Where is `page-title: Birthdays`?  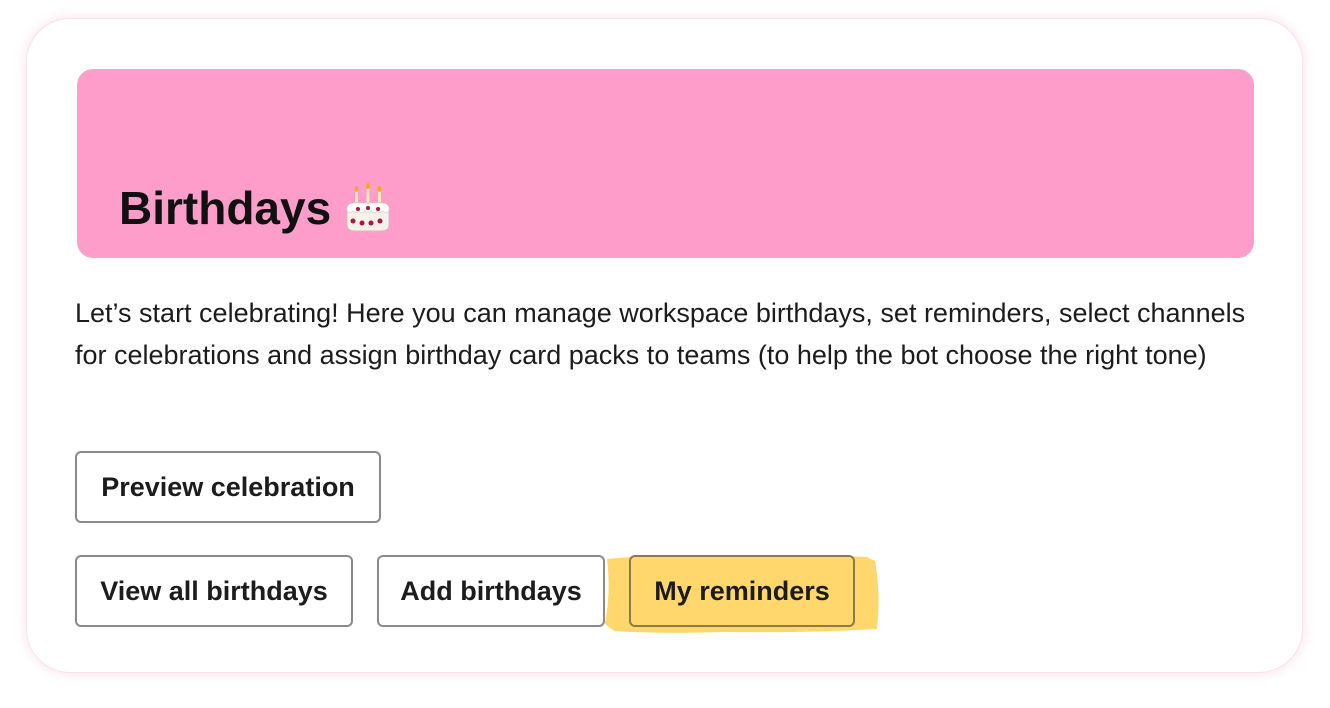
page-title: Birthdays is located at coordinates (256, 208).